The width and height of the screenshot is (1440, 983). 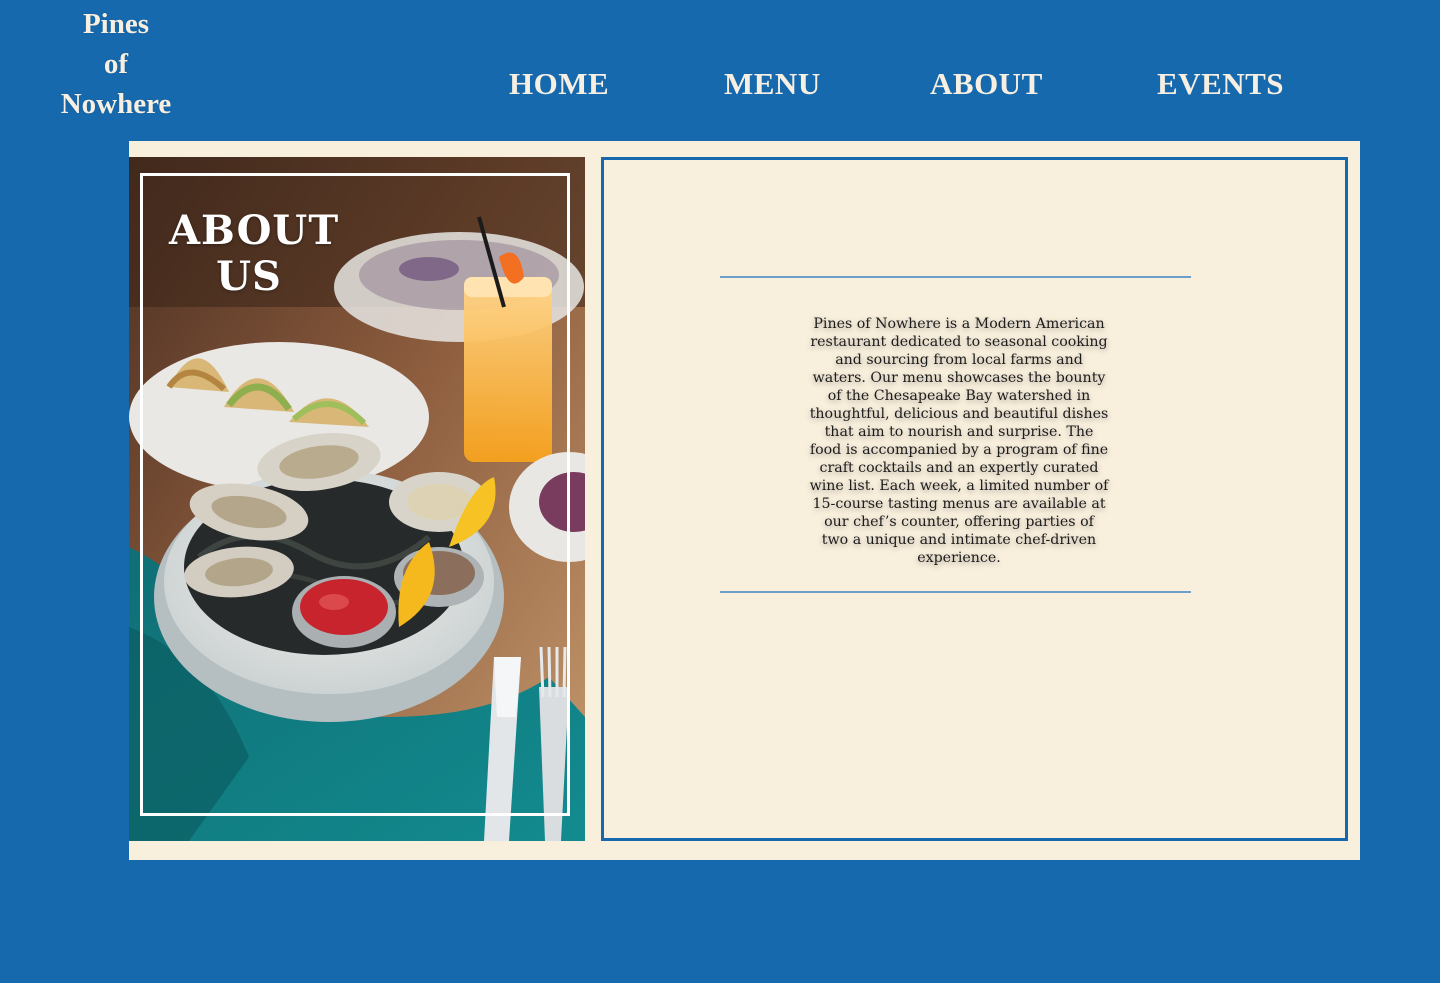 I want to click on about-title: ABOUT US, so click(x=254, y=253).